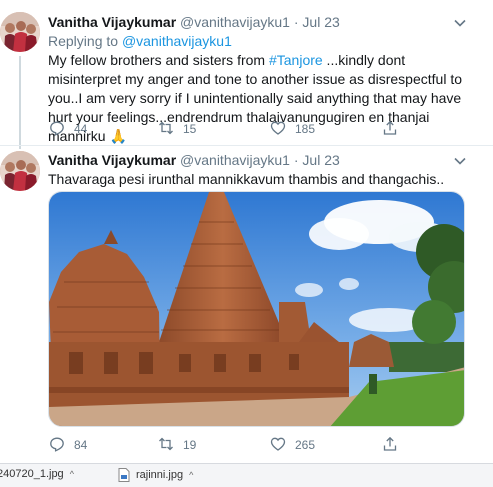 The width and height of the screenshot is (493, 487). I want to click on like-count: 185, so click(305, 129).